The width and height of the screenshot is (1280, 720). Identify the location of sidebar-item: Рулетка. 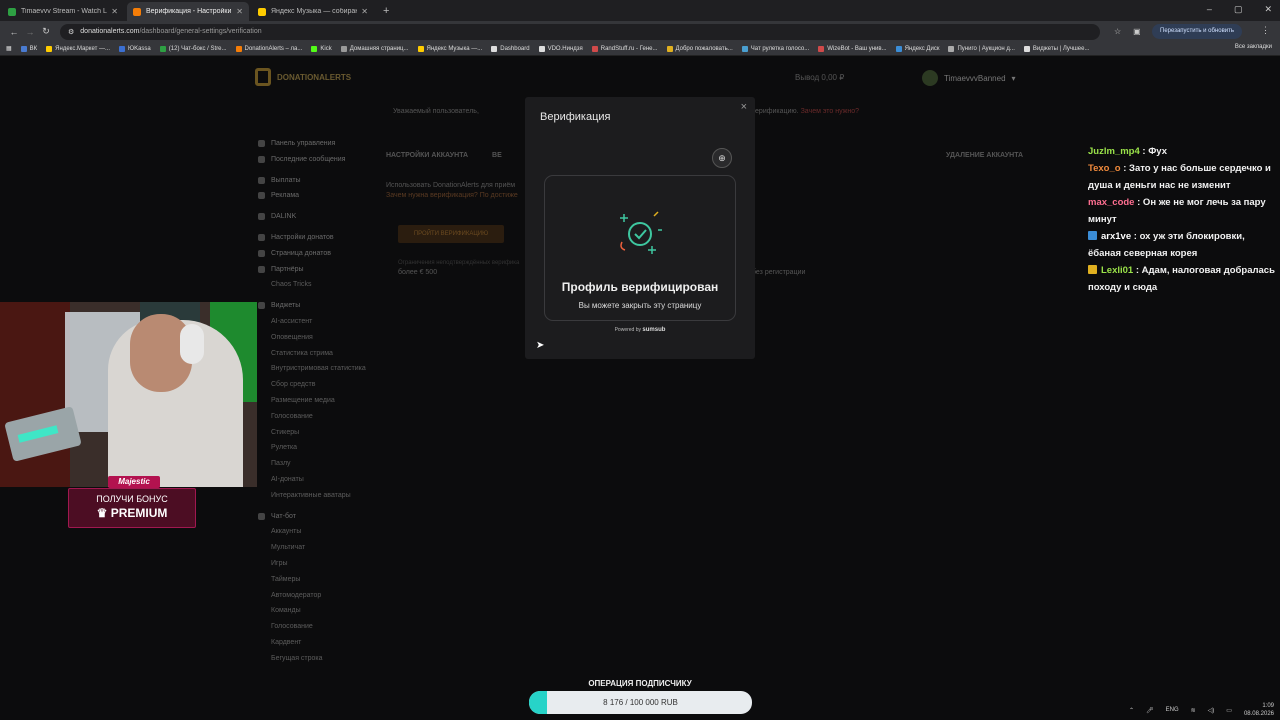
(323, 448).